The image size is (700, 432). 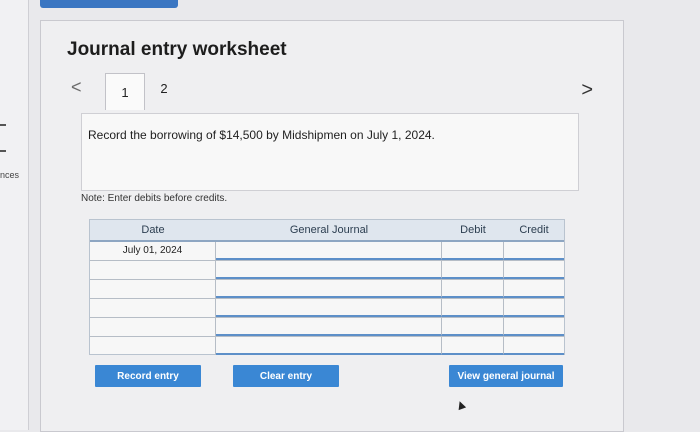 What do you see at coordinates (10, 175) in the screenshot?
I see `sidebar-fragment-text: nces` at bounding box center [10, 175].